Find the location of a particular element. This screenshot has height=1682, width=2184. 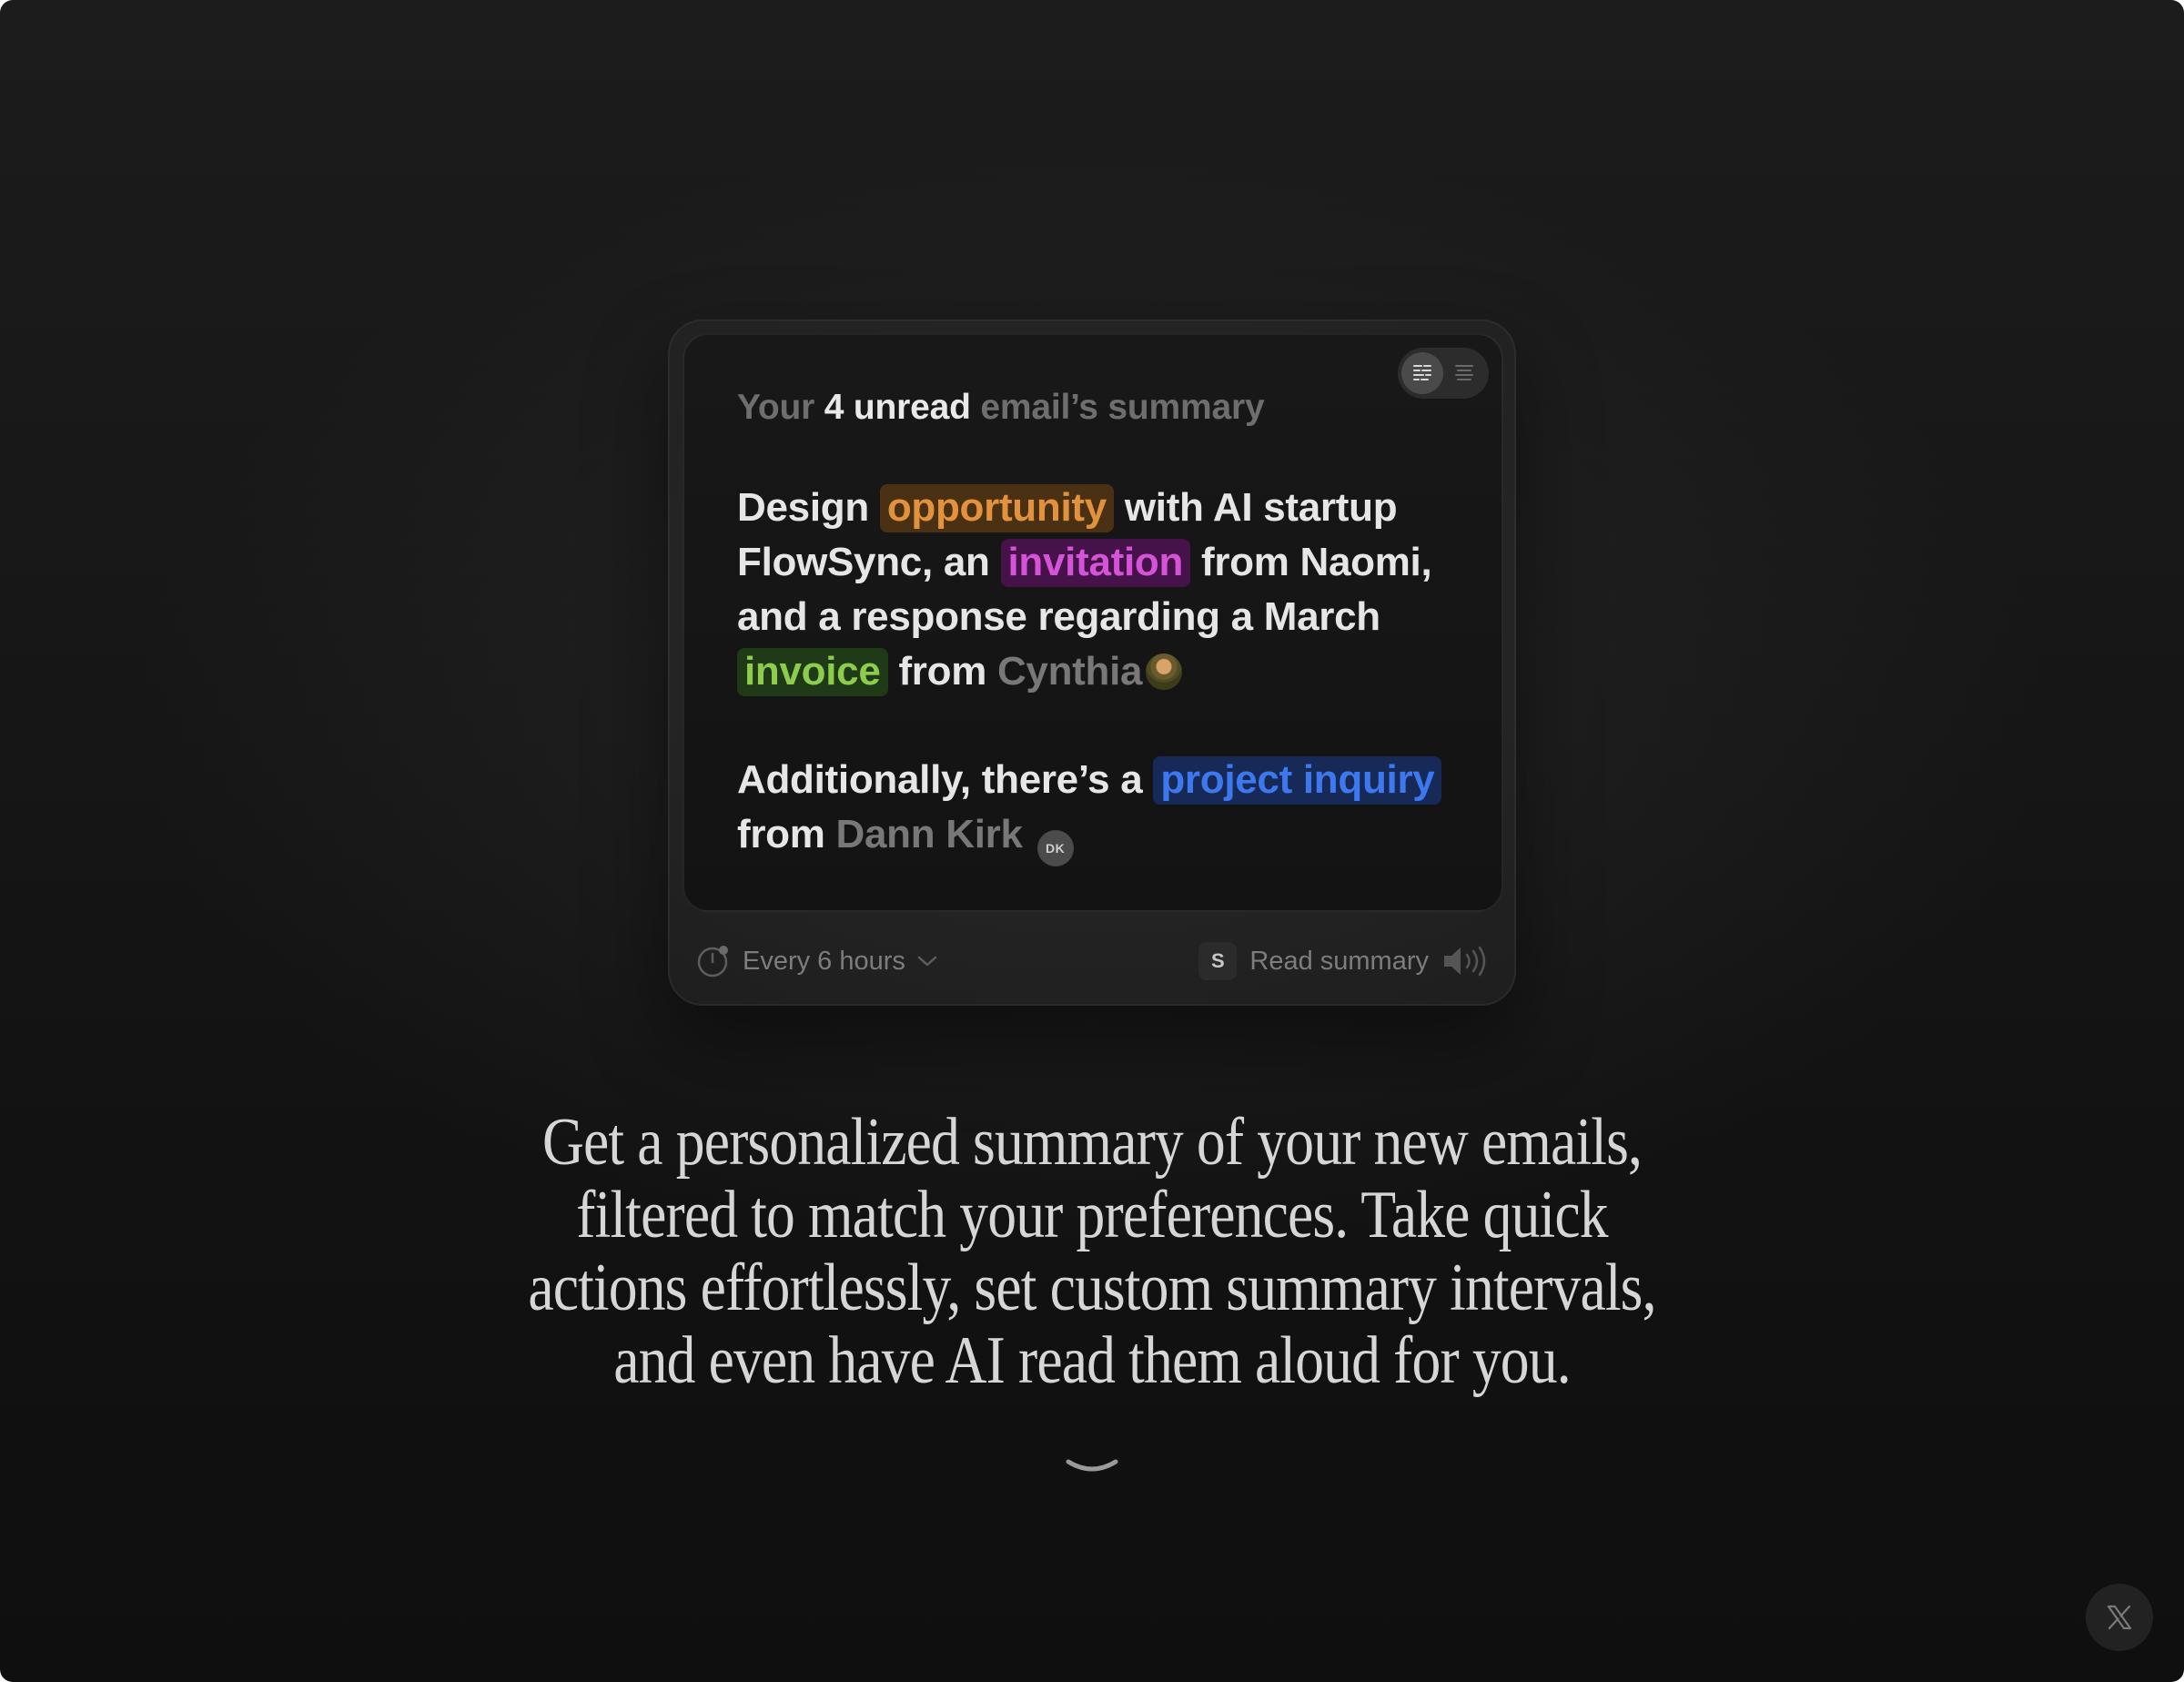

scroll-down-chevron-icon is located at coordinates (1092, 1467).